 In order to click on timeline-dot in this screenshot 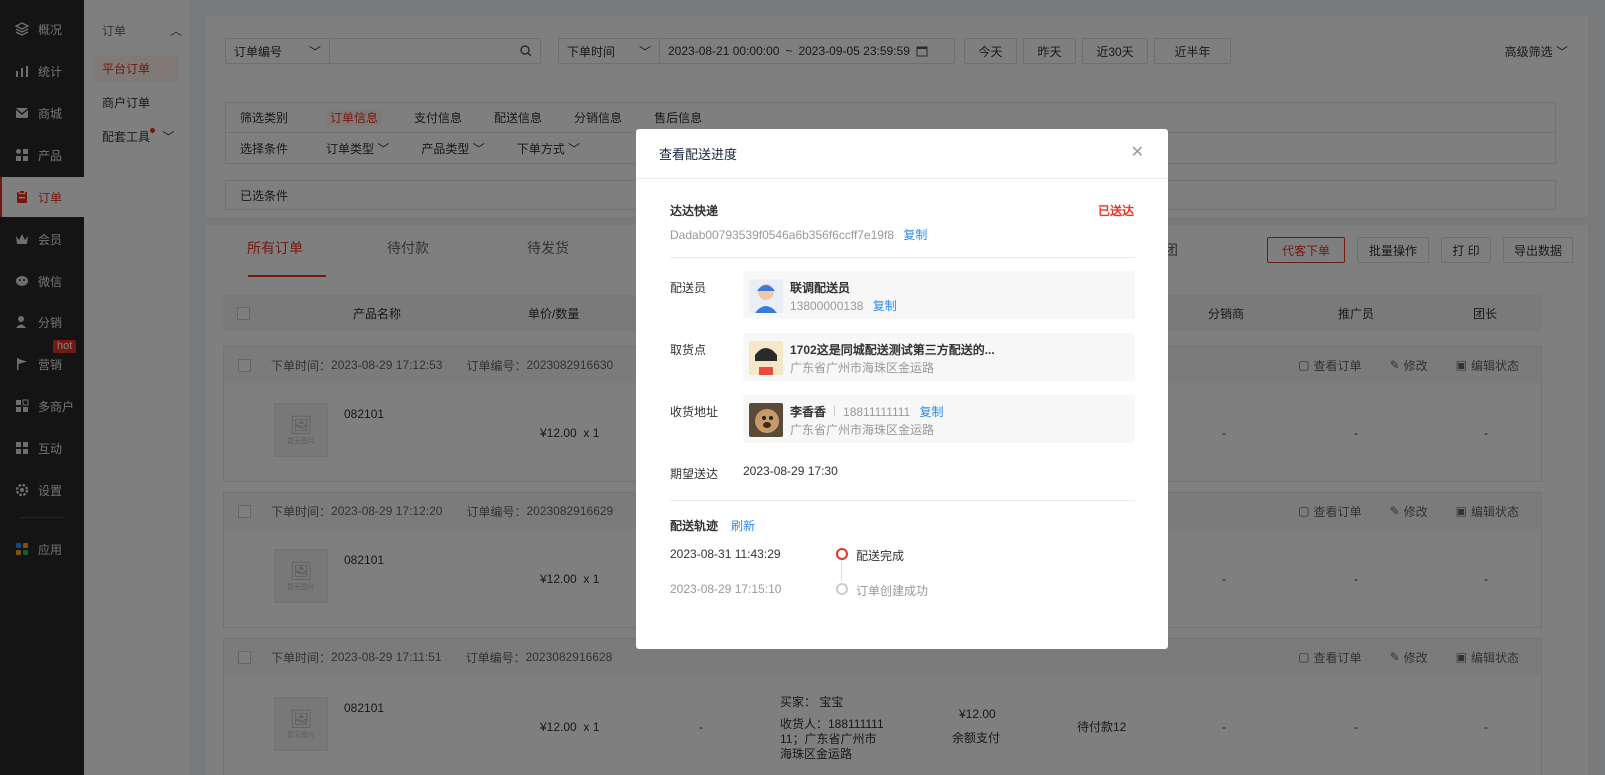, I will do `click(842, 589)`.